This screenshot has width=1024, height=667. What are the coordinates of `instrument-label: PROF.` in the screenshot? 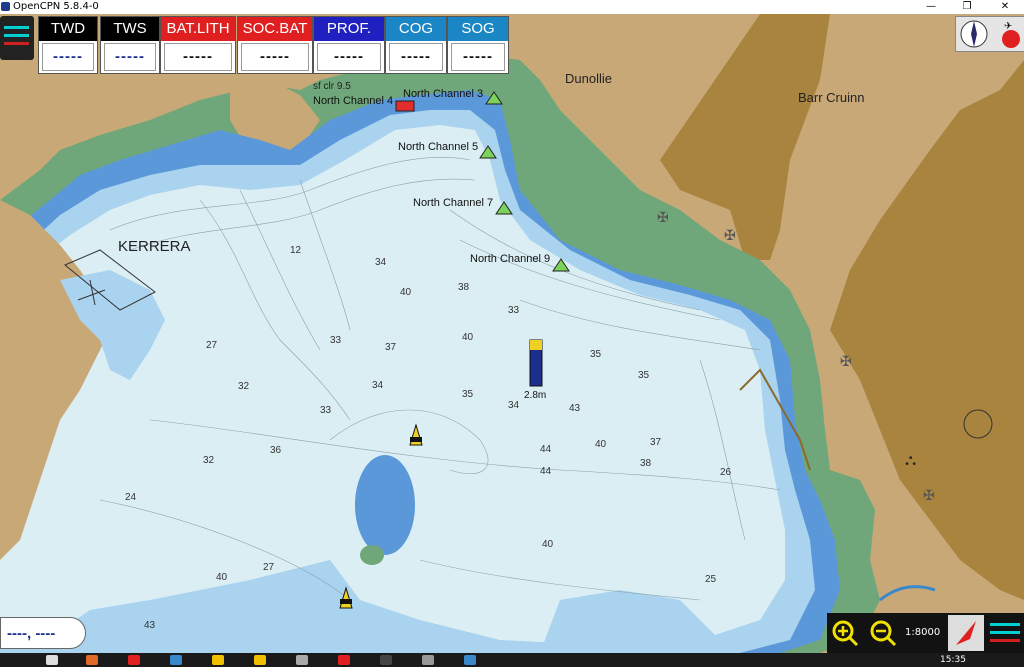 It's located at (349, 29).